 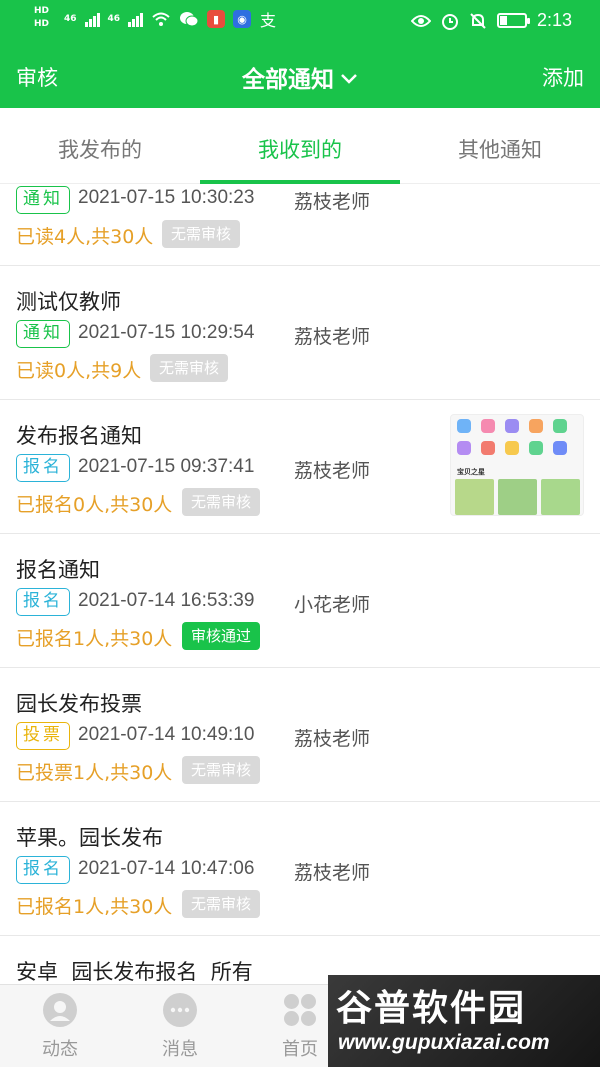 I want to click on home-grid-icon, so click(x=300, y=1010).